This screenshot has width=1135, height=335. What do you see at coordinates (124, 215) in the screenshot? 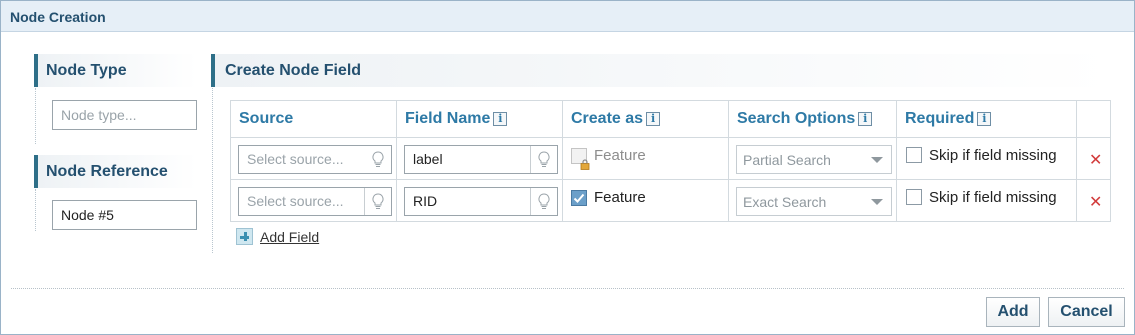
I see `node-reference-input: Node #5` at bounding box center [124, 215].